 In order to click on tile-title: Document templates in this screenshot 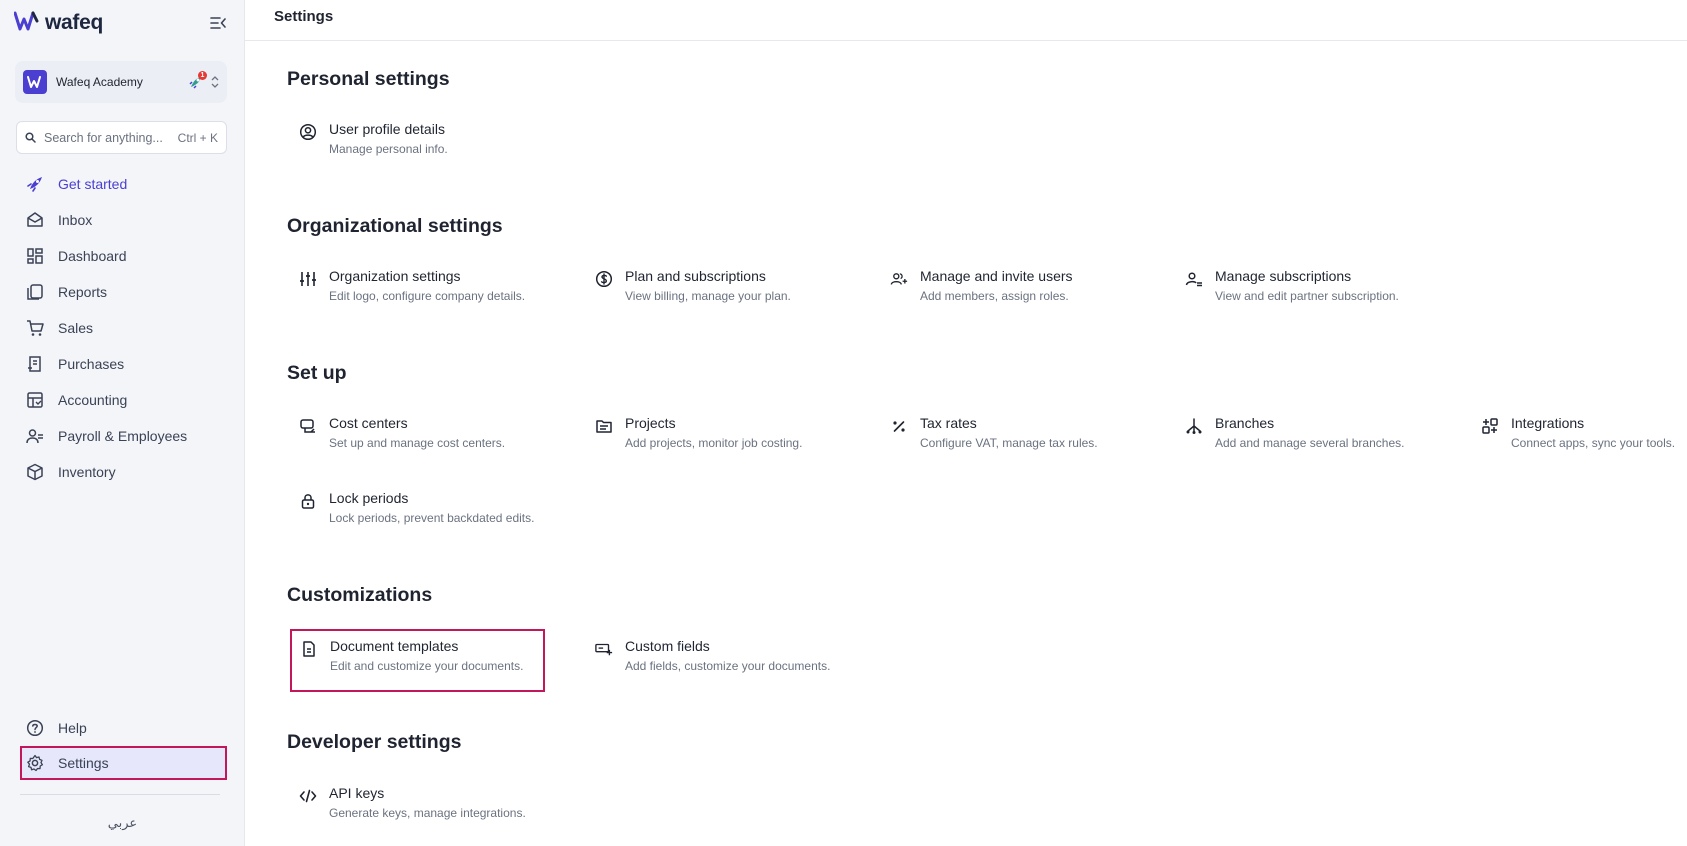, I will do `click(394, 646)`.